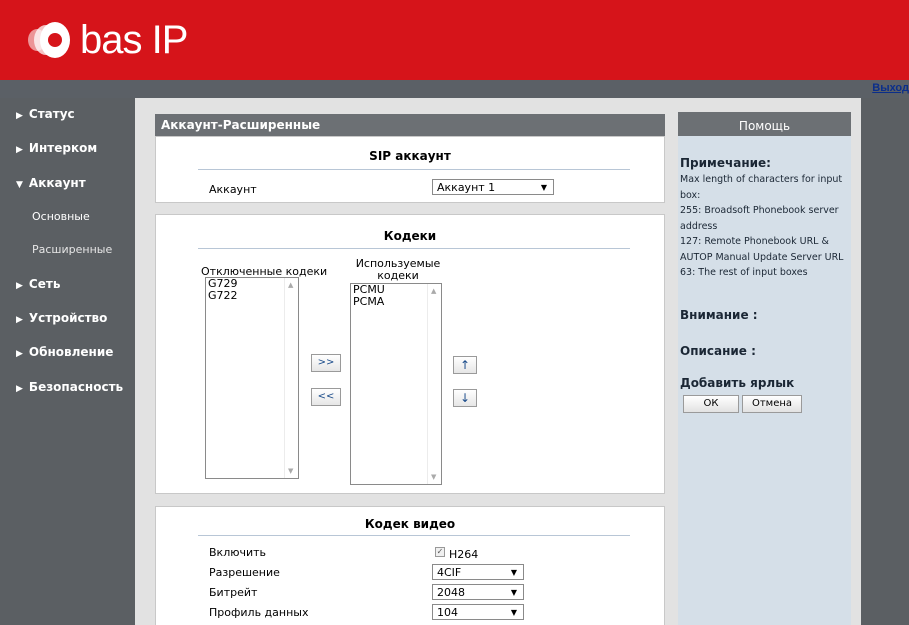 Image resolution: width=909 pixels, height=625 pixels. I want to click on account-select-value: Аккаунт 1, so click(466, 187).